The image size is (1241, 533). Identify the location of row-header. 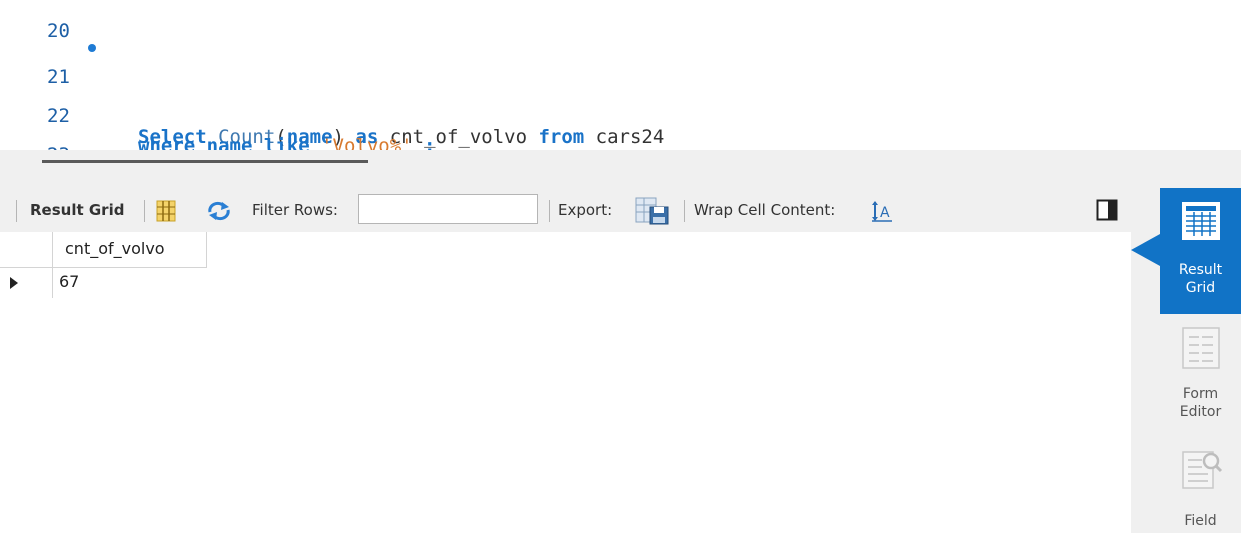
(26, 283).